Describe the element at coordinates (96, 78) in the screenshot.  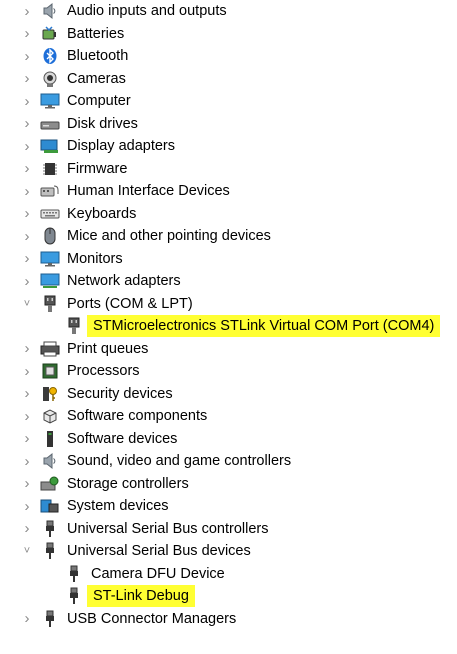
I see `tree-item-label: Cameras` at that location.